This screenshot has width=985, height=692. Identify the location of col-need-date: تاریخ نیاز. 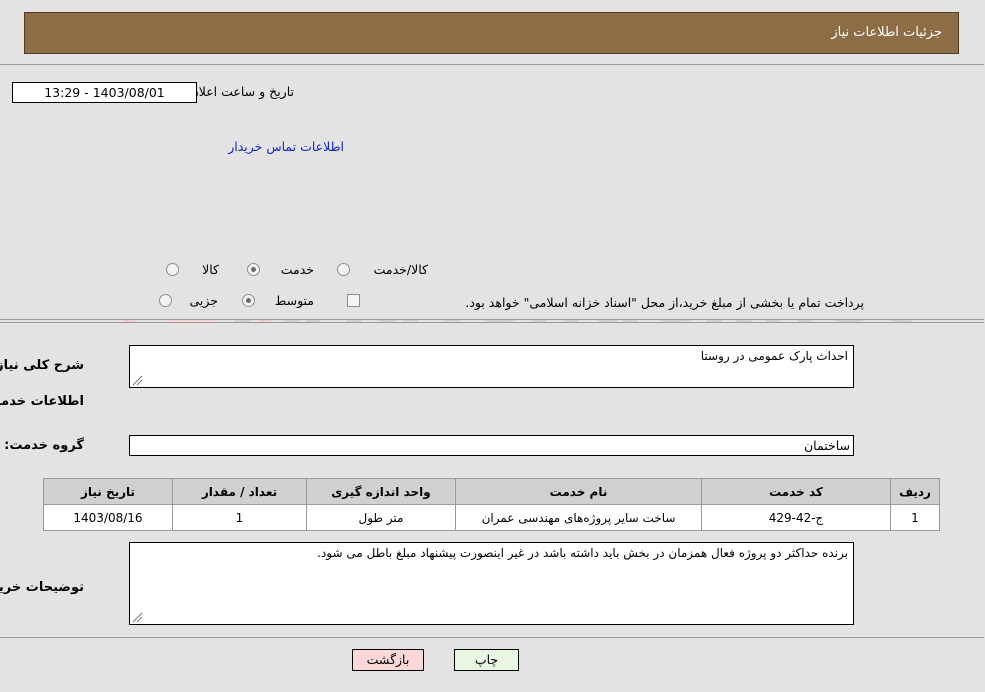
(109, 491).